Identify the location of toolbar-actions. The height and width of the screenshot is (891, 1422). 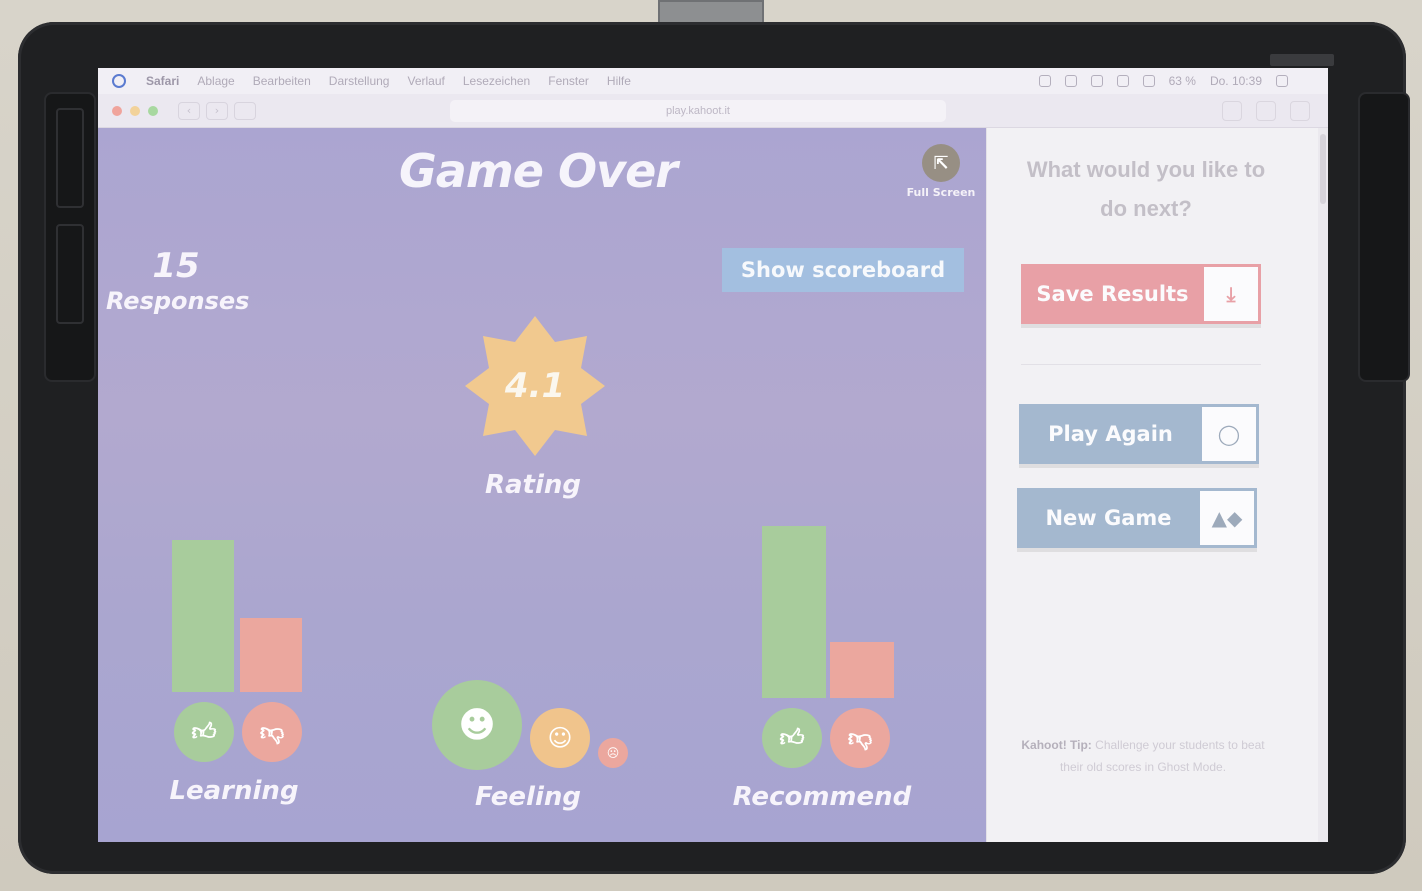
(1266, 111).